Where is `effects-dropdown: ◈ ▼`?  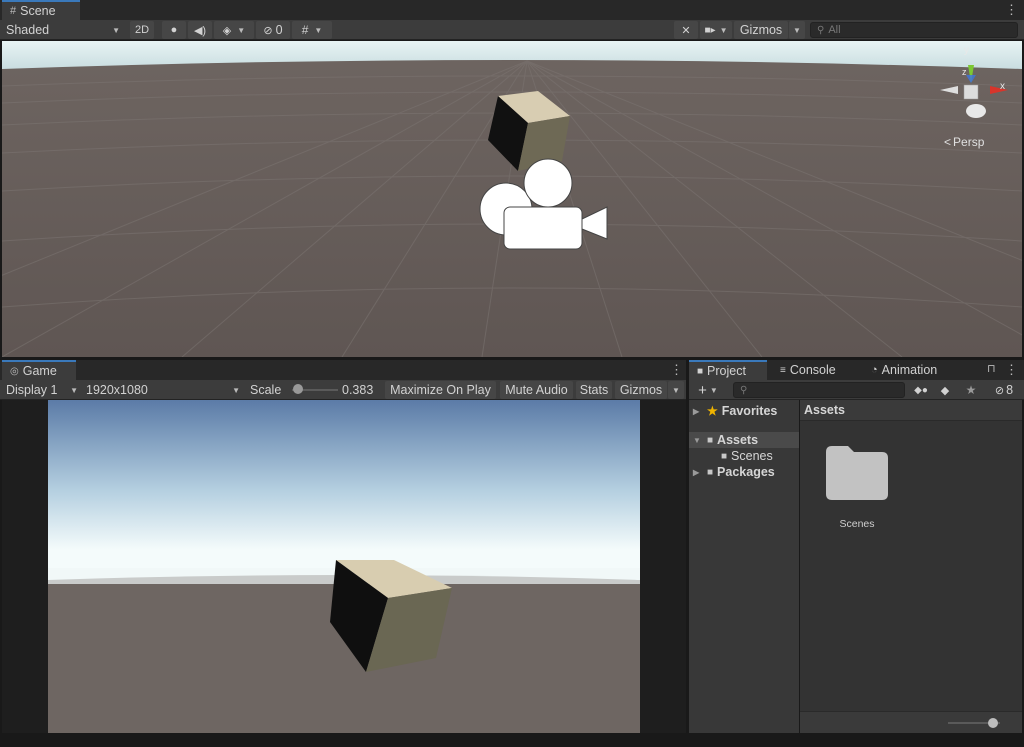 effects-dropdown: ◈ ▼ is located at coordinates (234, 30).